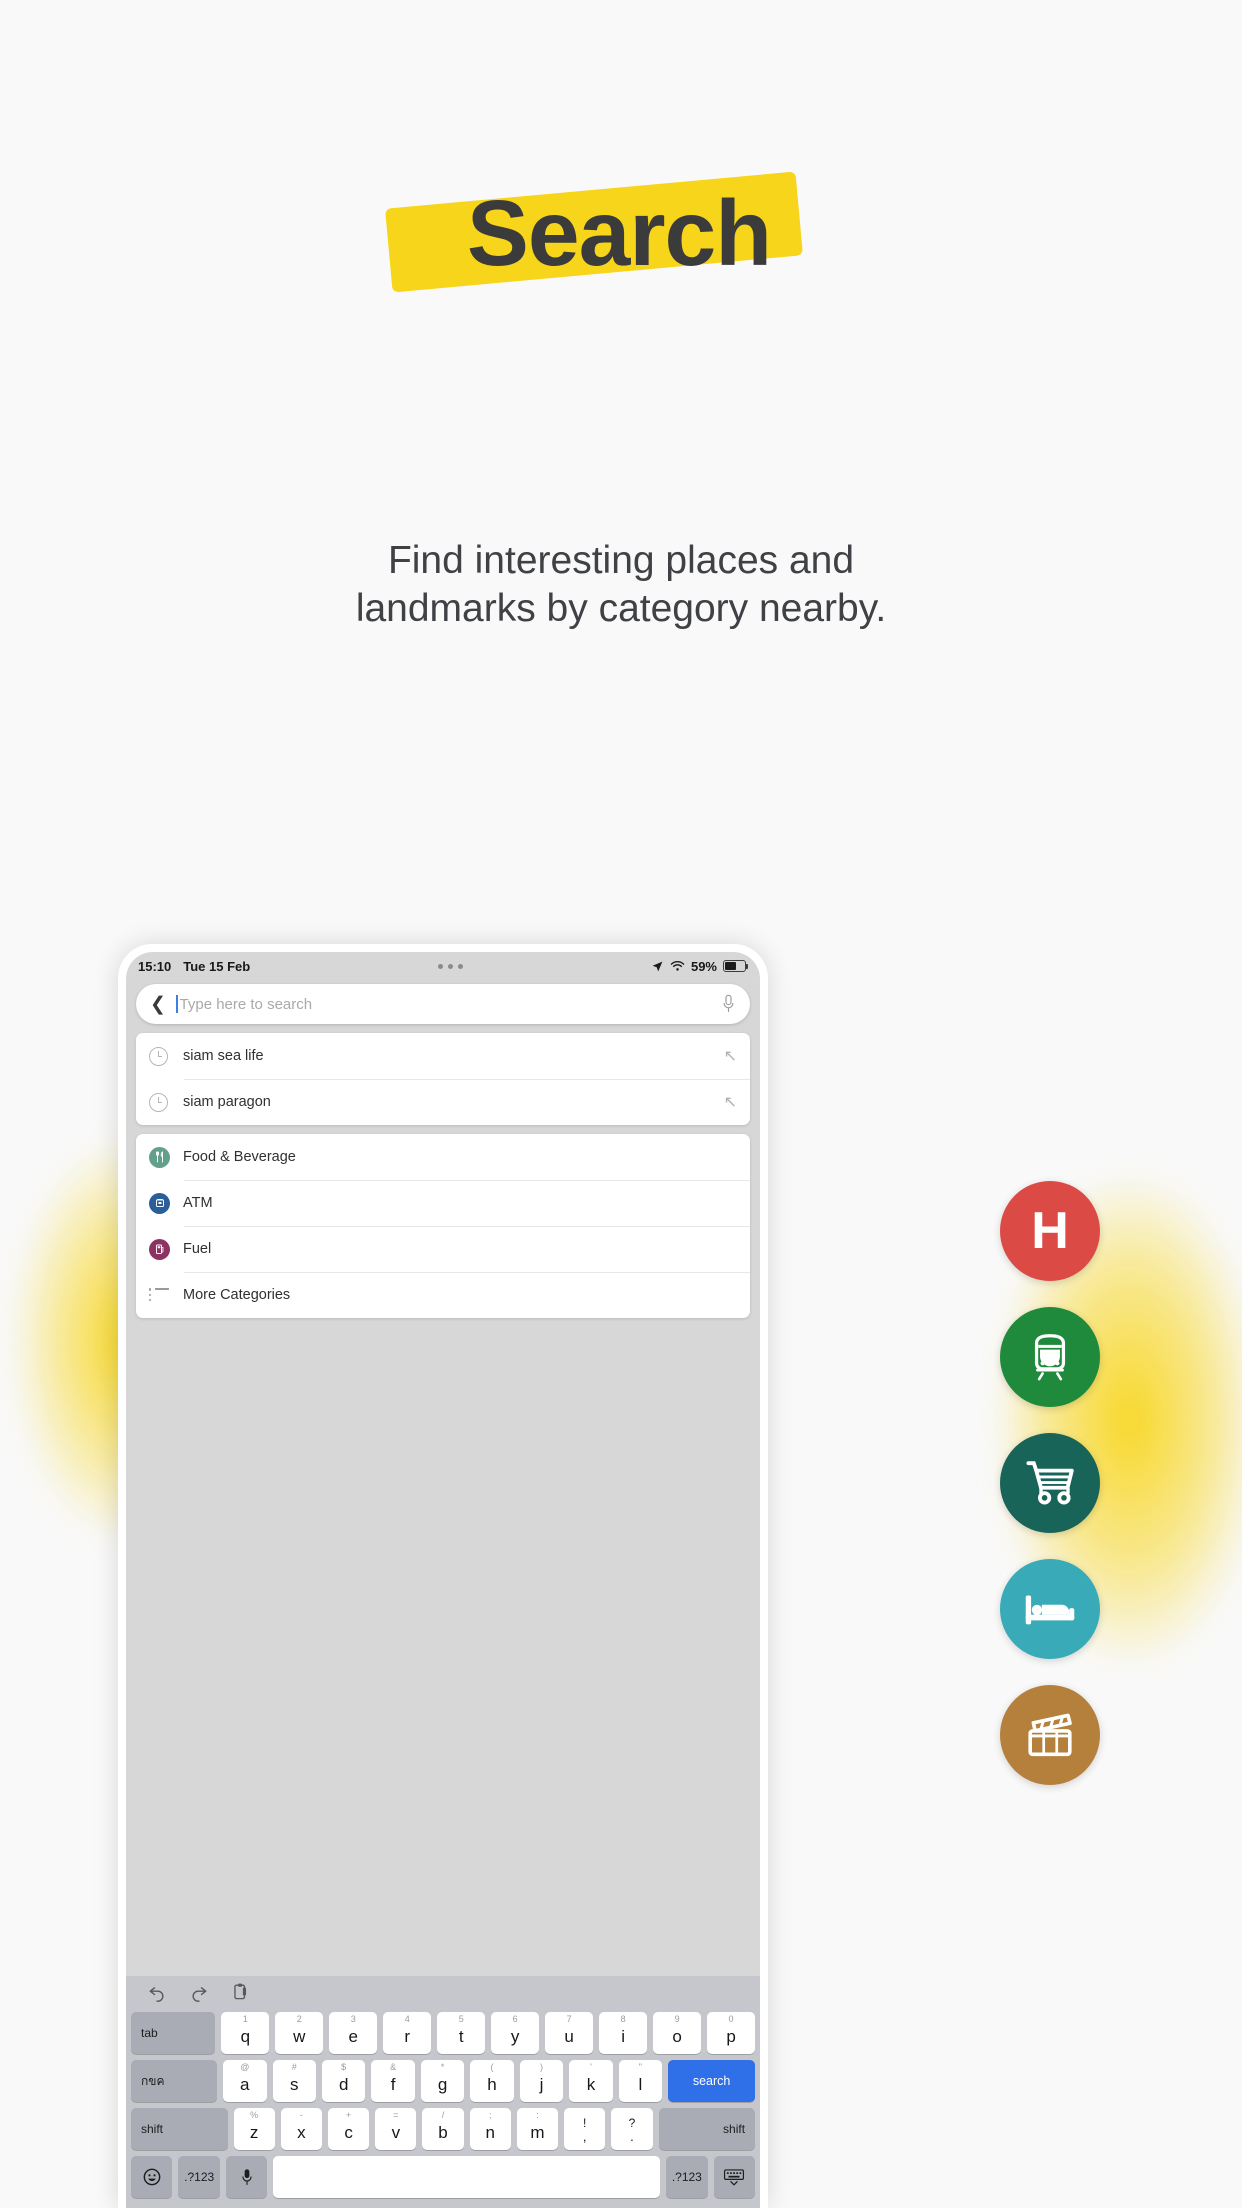 The width and height of the screenshot is (1242, 2208). What do you see at coordinates (159, 1249) in the screenshot?
I see `fuel-pump-icon` at bounding box center [159, 1249].